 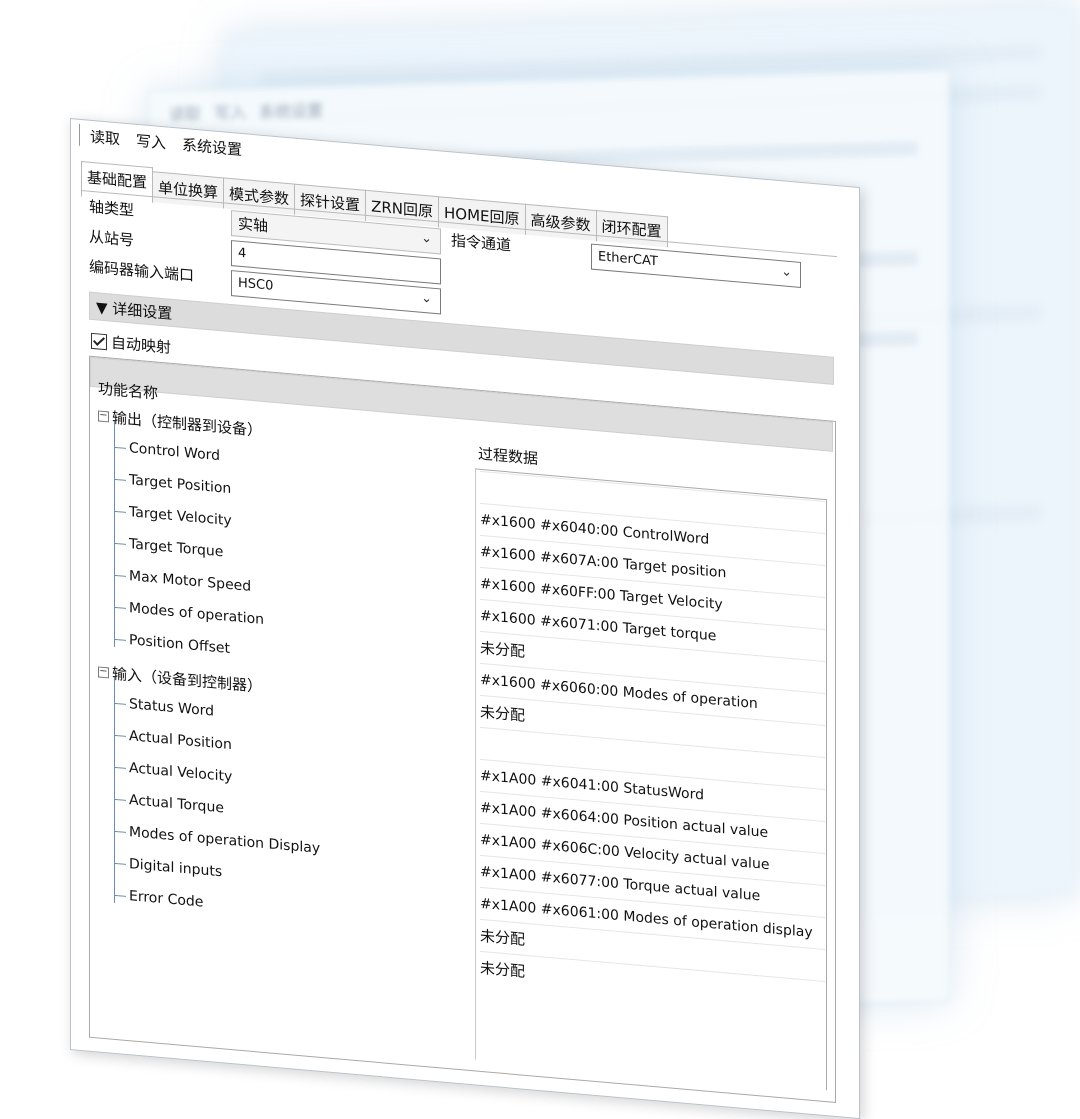 I want to click on tree-item: Modes of operation, so click(x=189, y=613).